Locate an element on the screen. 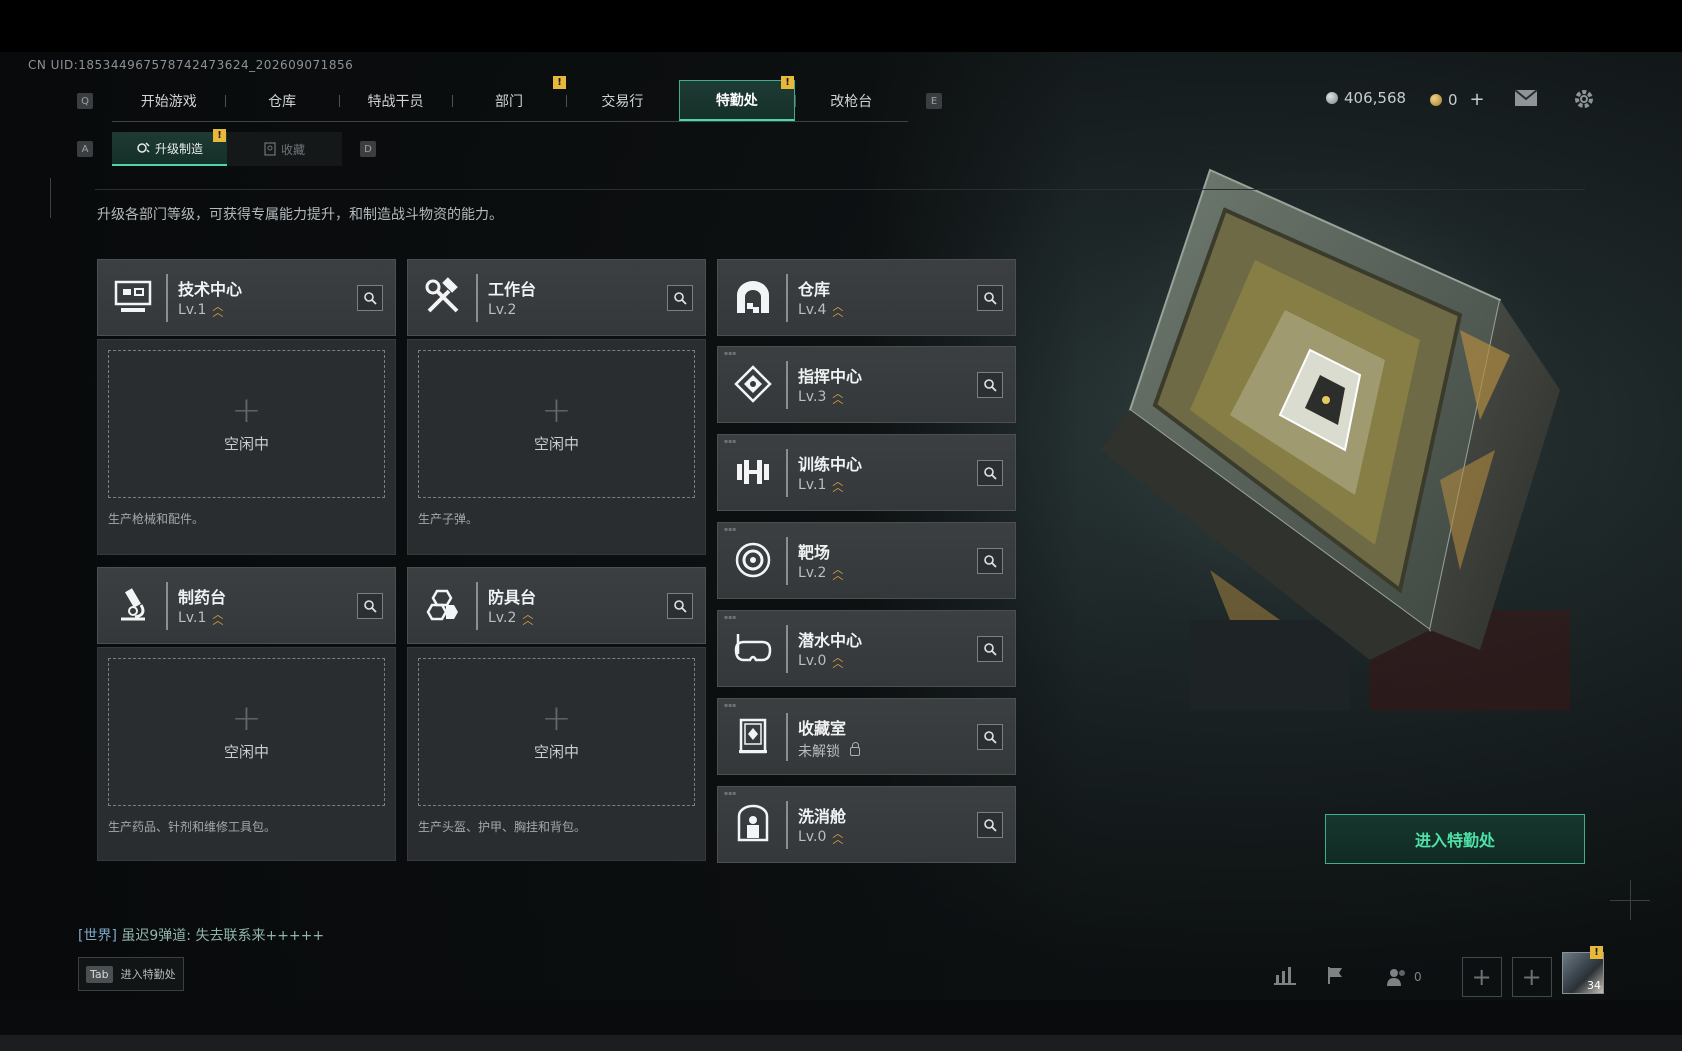  tab-special-ops: 特勤处 is located at coordinates (737, 100).